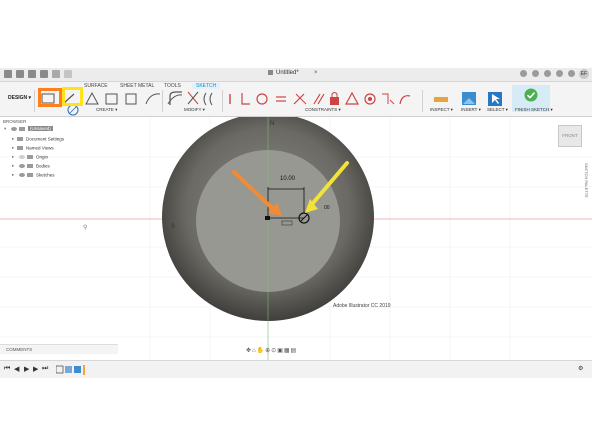  I want to click on viewports-icon: ▤, so click(294, 351).